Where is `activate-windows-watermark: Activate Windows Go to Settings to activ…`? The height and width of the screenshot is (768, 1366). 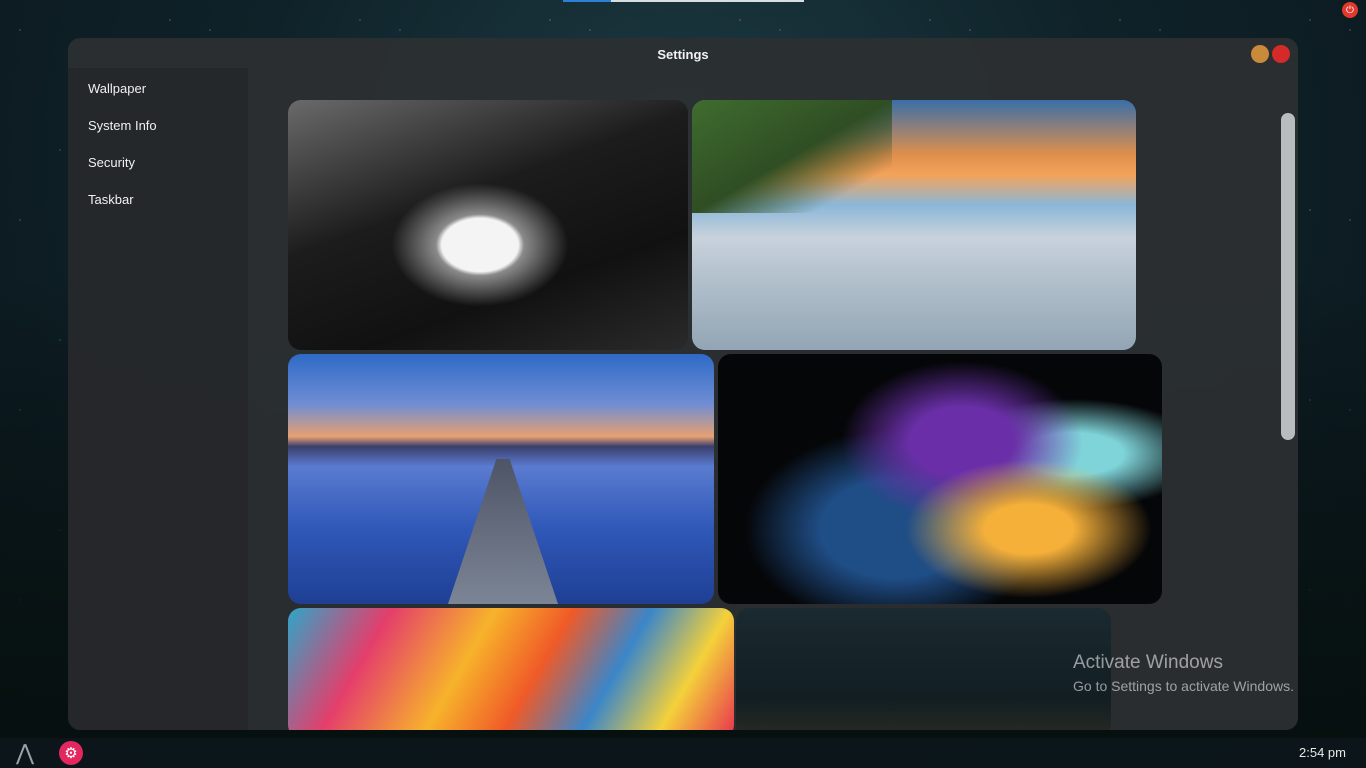 activate-windows-watermark: Activate Windows Go to Settings to activ… is located at coordinates (1183, 673).